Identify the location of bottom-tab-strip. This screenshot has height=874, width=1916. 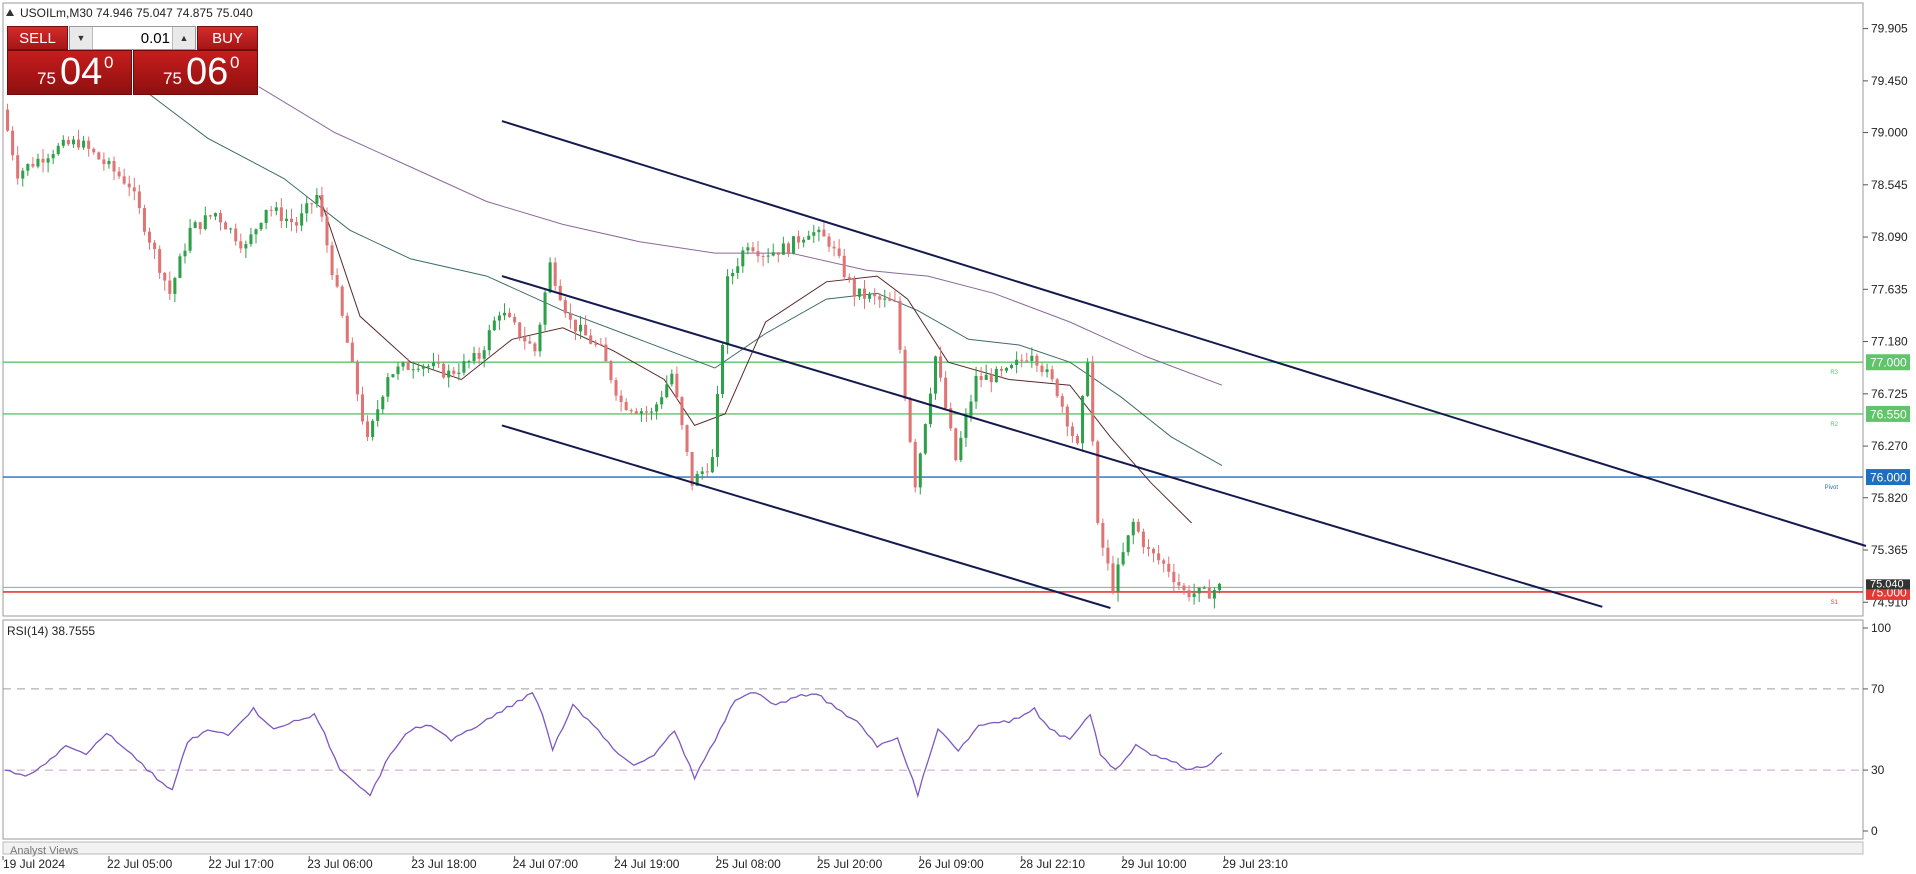
(933, 848).